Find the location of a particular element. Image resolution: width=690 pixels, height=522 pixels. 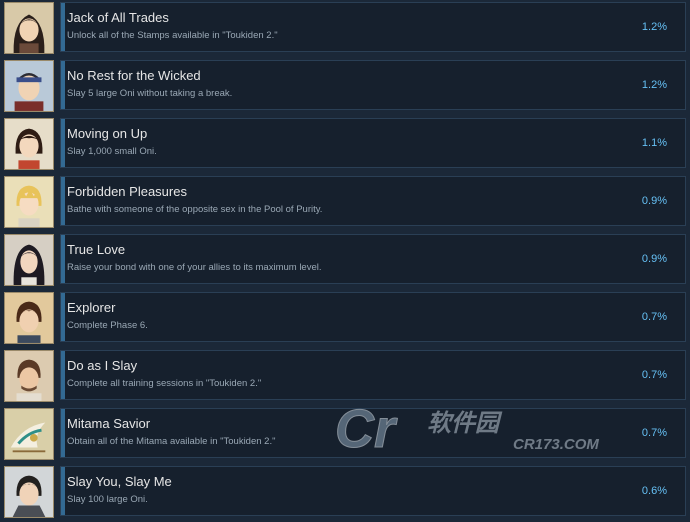

achievement-title: Mitama Savior is located at coordinates (109, 423).